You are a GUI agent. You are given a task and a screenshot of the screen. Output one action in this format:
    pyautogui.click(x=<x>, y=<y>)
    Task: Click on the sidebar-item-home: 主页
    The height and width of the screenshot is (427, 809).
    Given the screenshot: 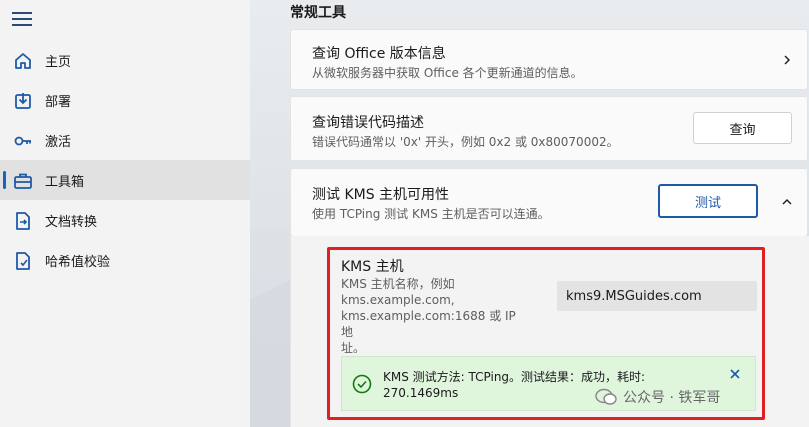 What is the action you would take?
    pyautogui.click(x=125, y=60)
    